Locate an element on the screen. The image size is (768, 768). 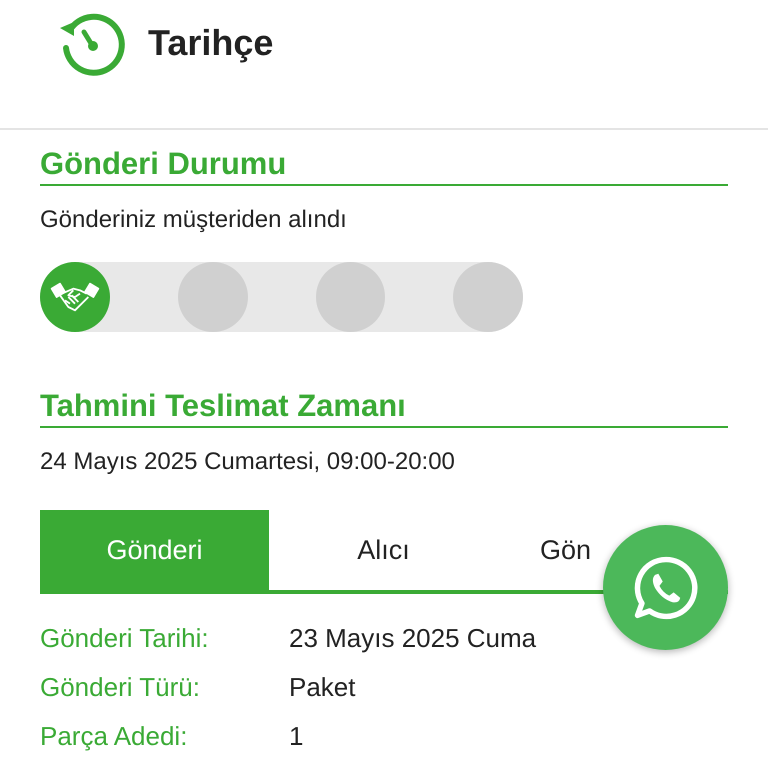
detail-value: 1 is located at coordinates (296, 736).